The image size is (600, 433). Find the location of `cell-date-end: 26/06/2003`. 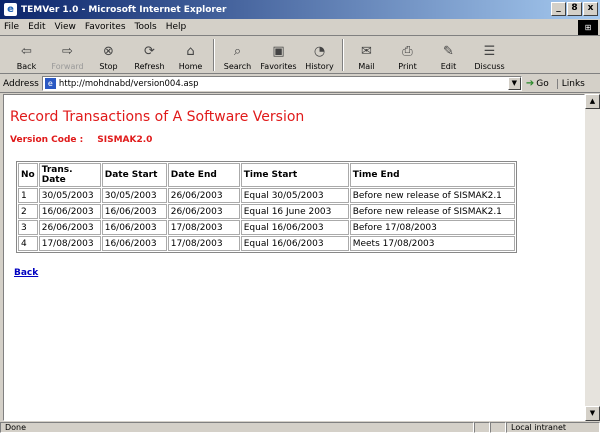

cell-date-end: 26/06/2003 is located at coordinates (203, 211).